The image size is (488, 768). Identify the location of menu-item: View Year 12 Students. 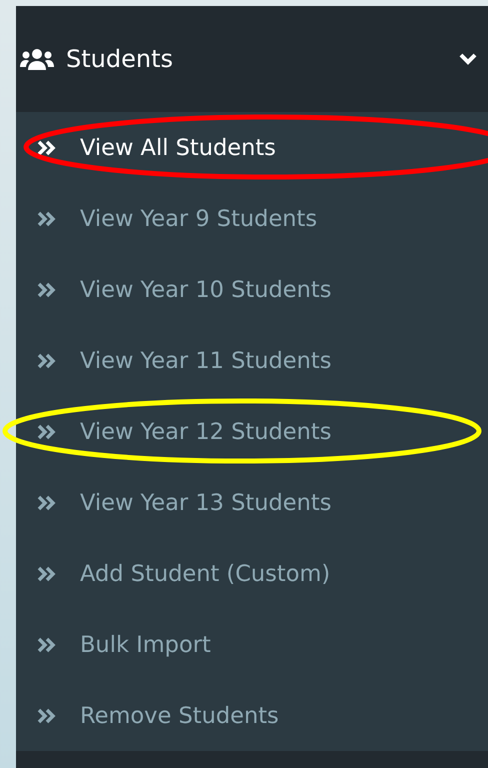
(252, 431).